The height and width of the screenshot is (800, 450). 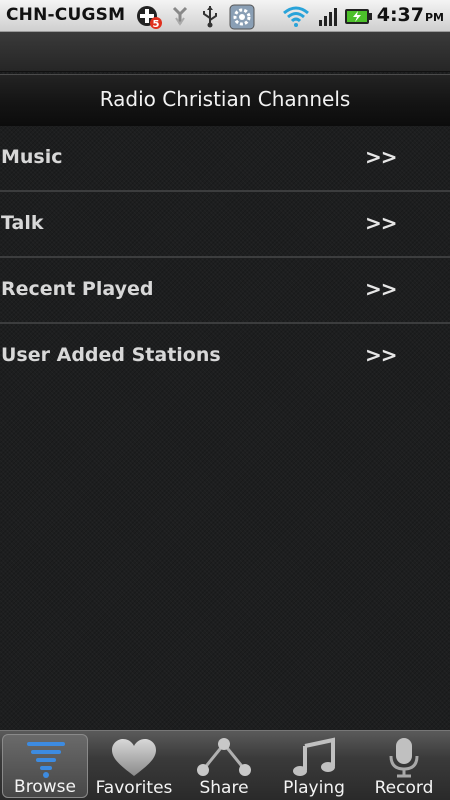 I want to click on wifi-icon, so click(x=296, y=18).